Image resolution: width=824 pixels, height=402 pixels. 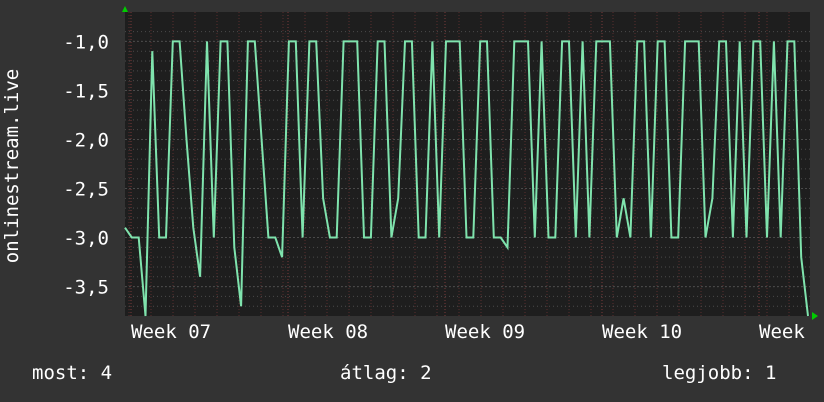 What do you see at coordinates (86, 164) in the screenshot?
I see `y-axis-ticks: -1,0 -1,5 -2,0 -2,5 -3,0 -3,5` at bounding box center [86, 164].